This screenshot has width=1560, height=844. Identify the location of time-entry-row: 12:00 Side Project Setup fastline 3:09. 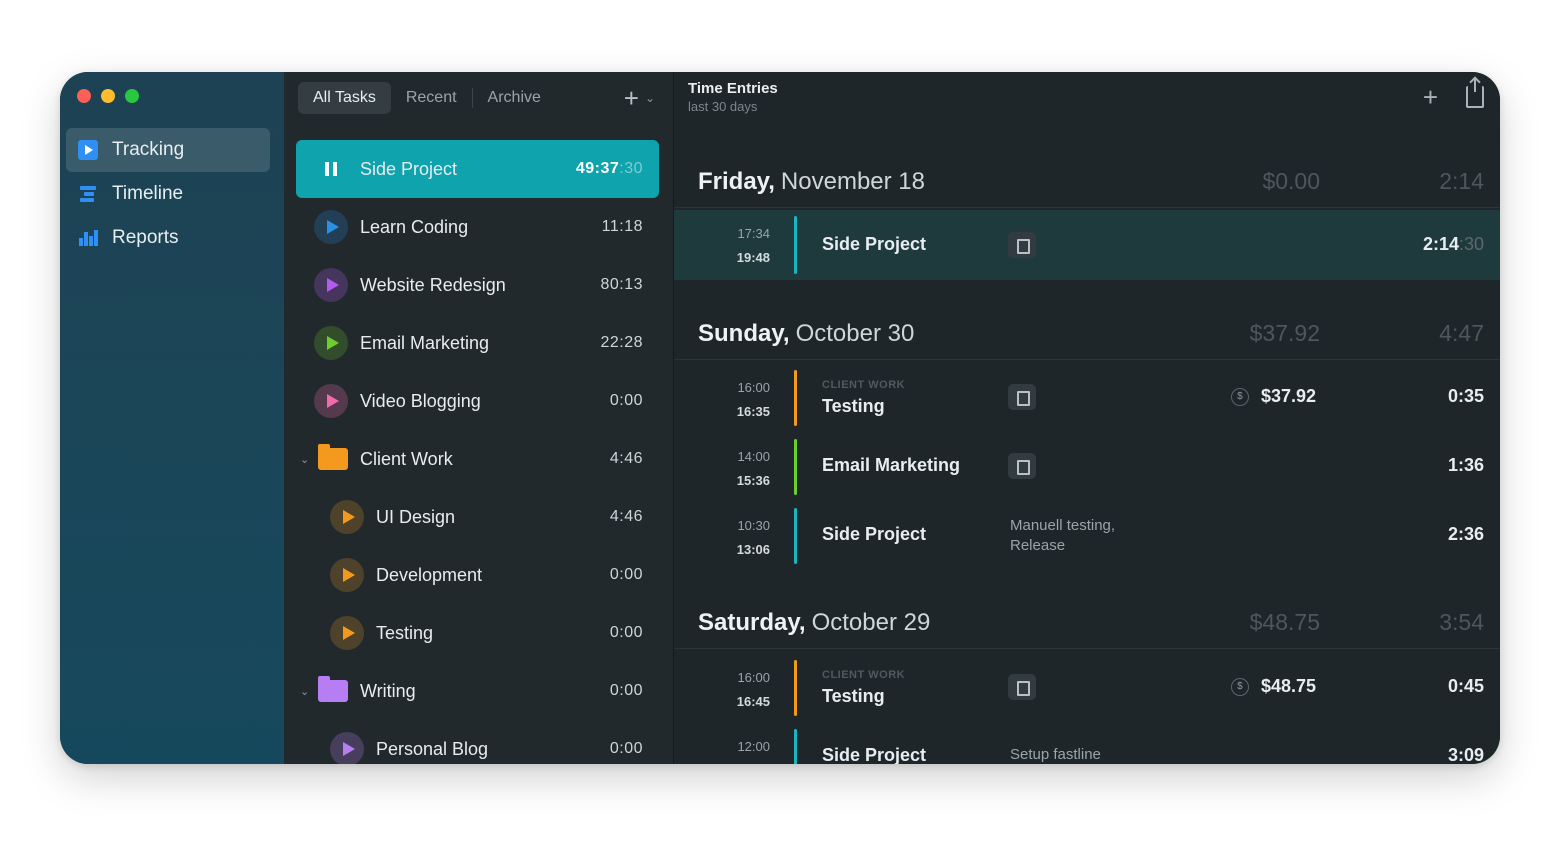
(1087, 743).